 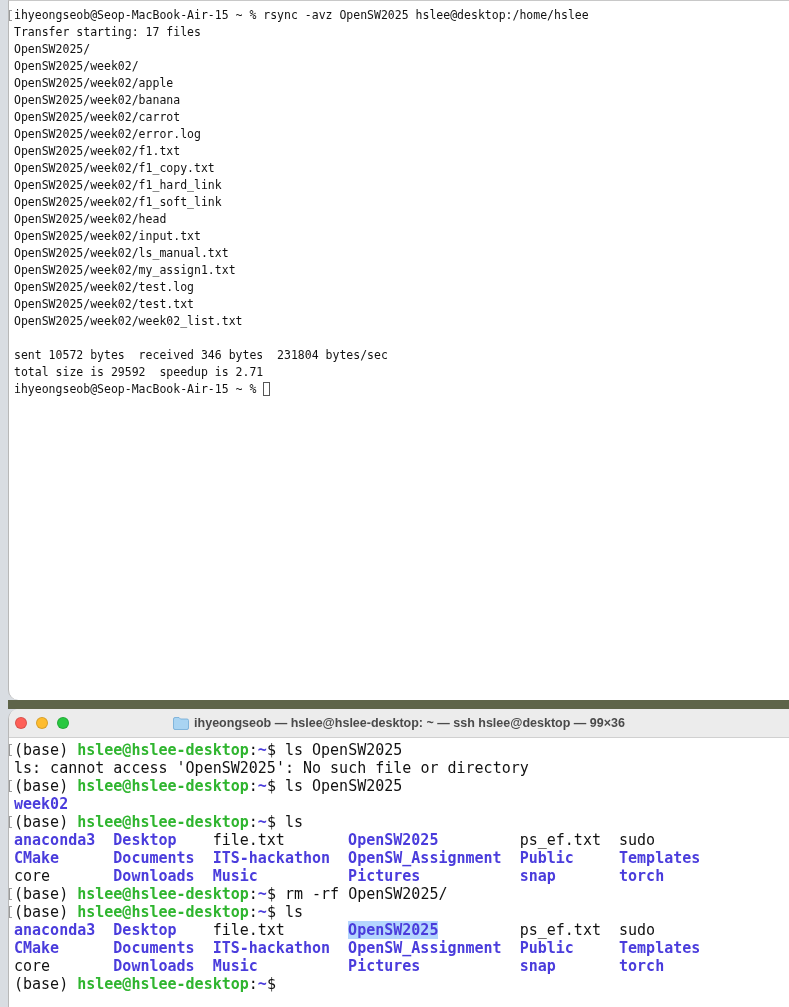 What do you see at coordinates (118, 185) in the screenshot?
I see `terminal-line: OpenSW2025/week02/f1_hard_link` at bounding box center [118, 185].